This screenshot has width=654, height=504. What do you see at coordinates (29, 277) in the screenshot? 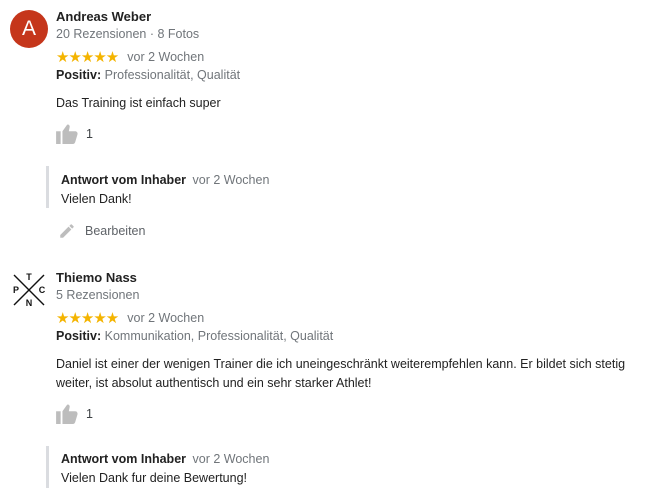
I see `logo-letter-top: T` at bounding box center [29, 277].